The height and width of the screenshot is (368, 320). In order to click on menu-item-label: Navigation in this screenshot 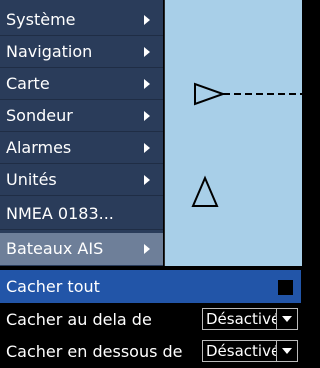, I will do `click(49, 51)`.